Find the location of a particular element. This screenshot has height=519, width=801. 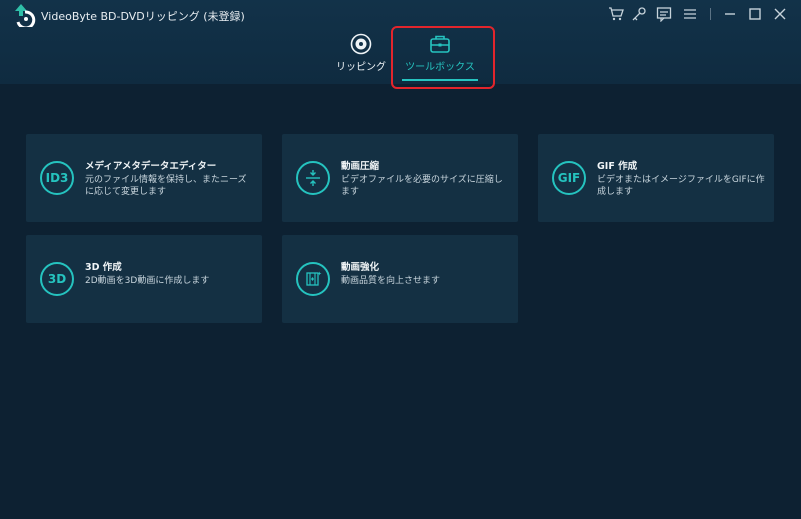

app-logo is located at coordinates (25, 15).